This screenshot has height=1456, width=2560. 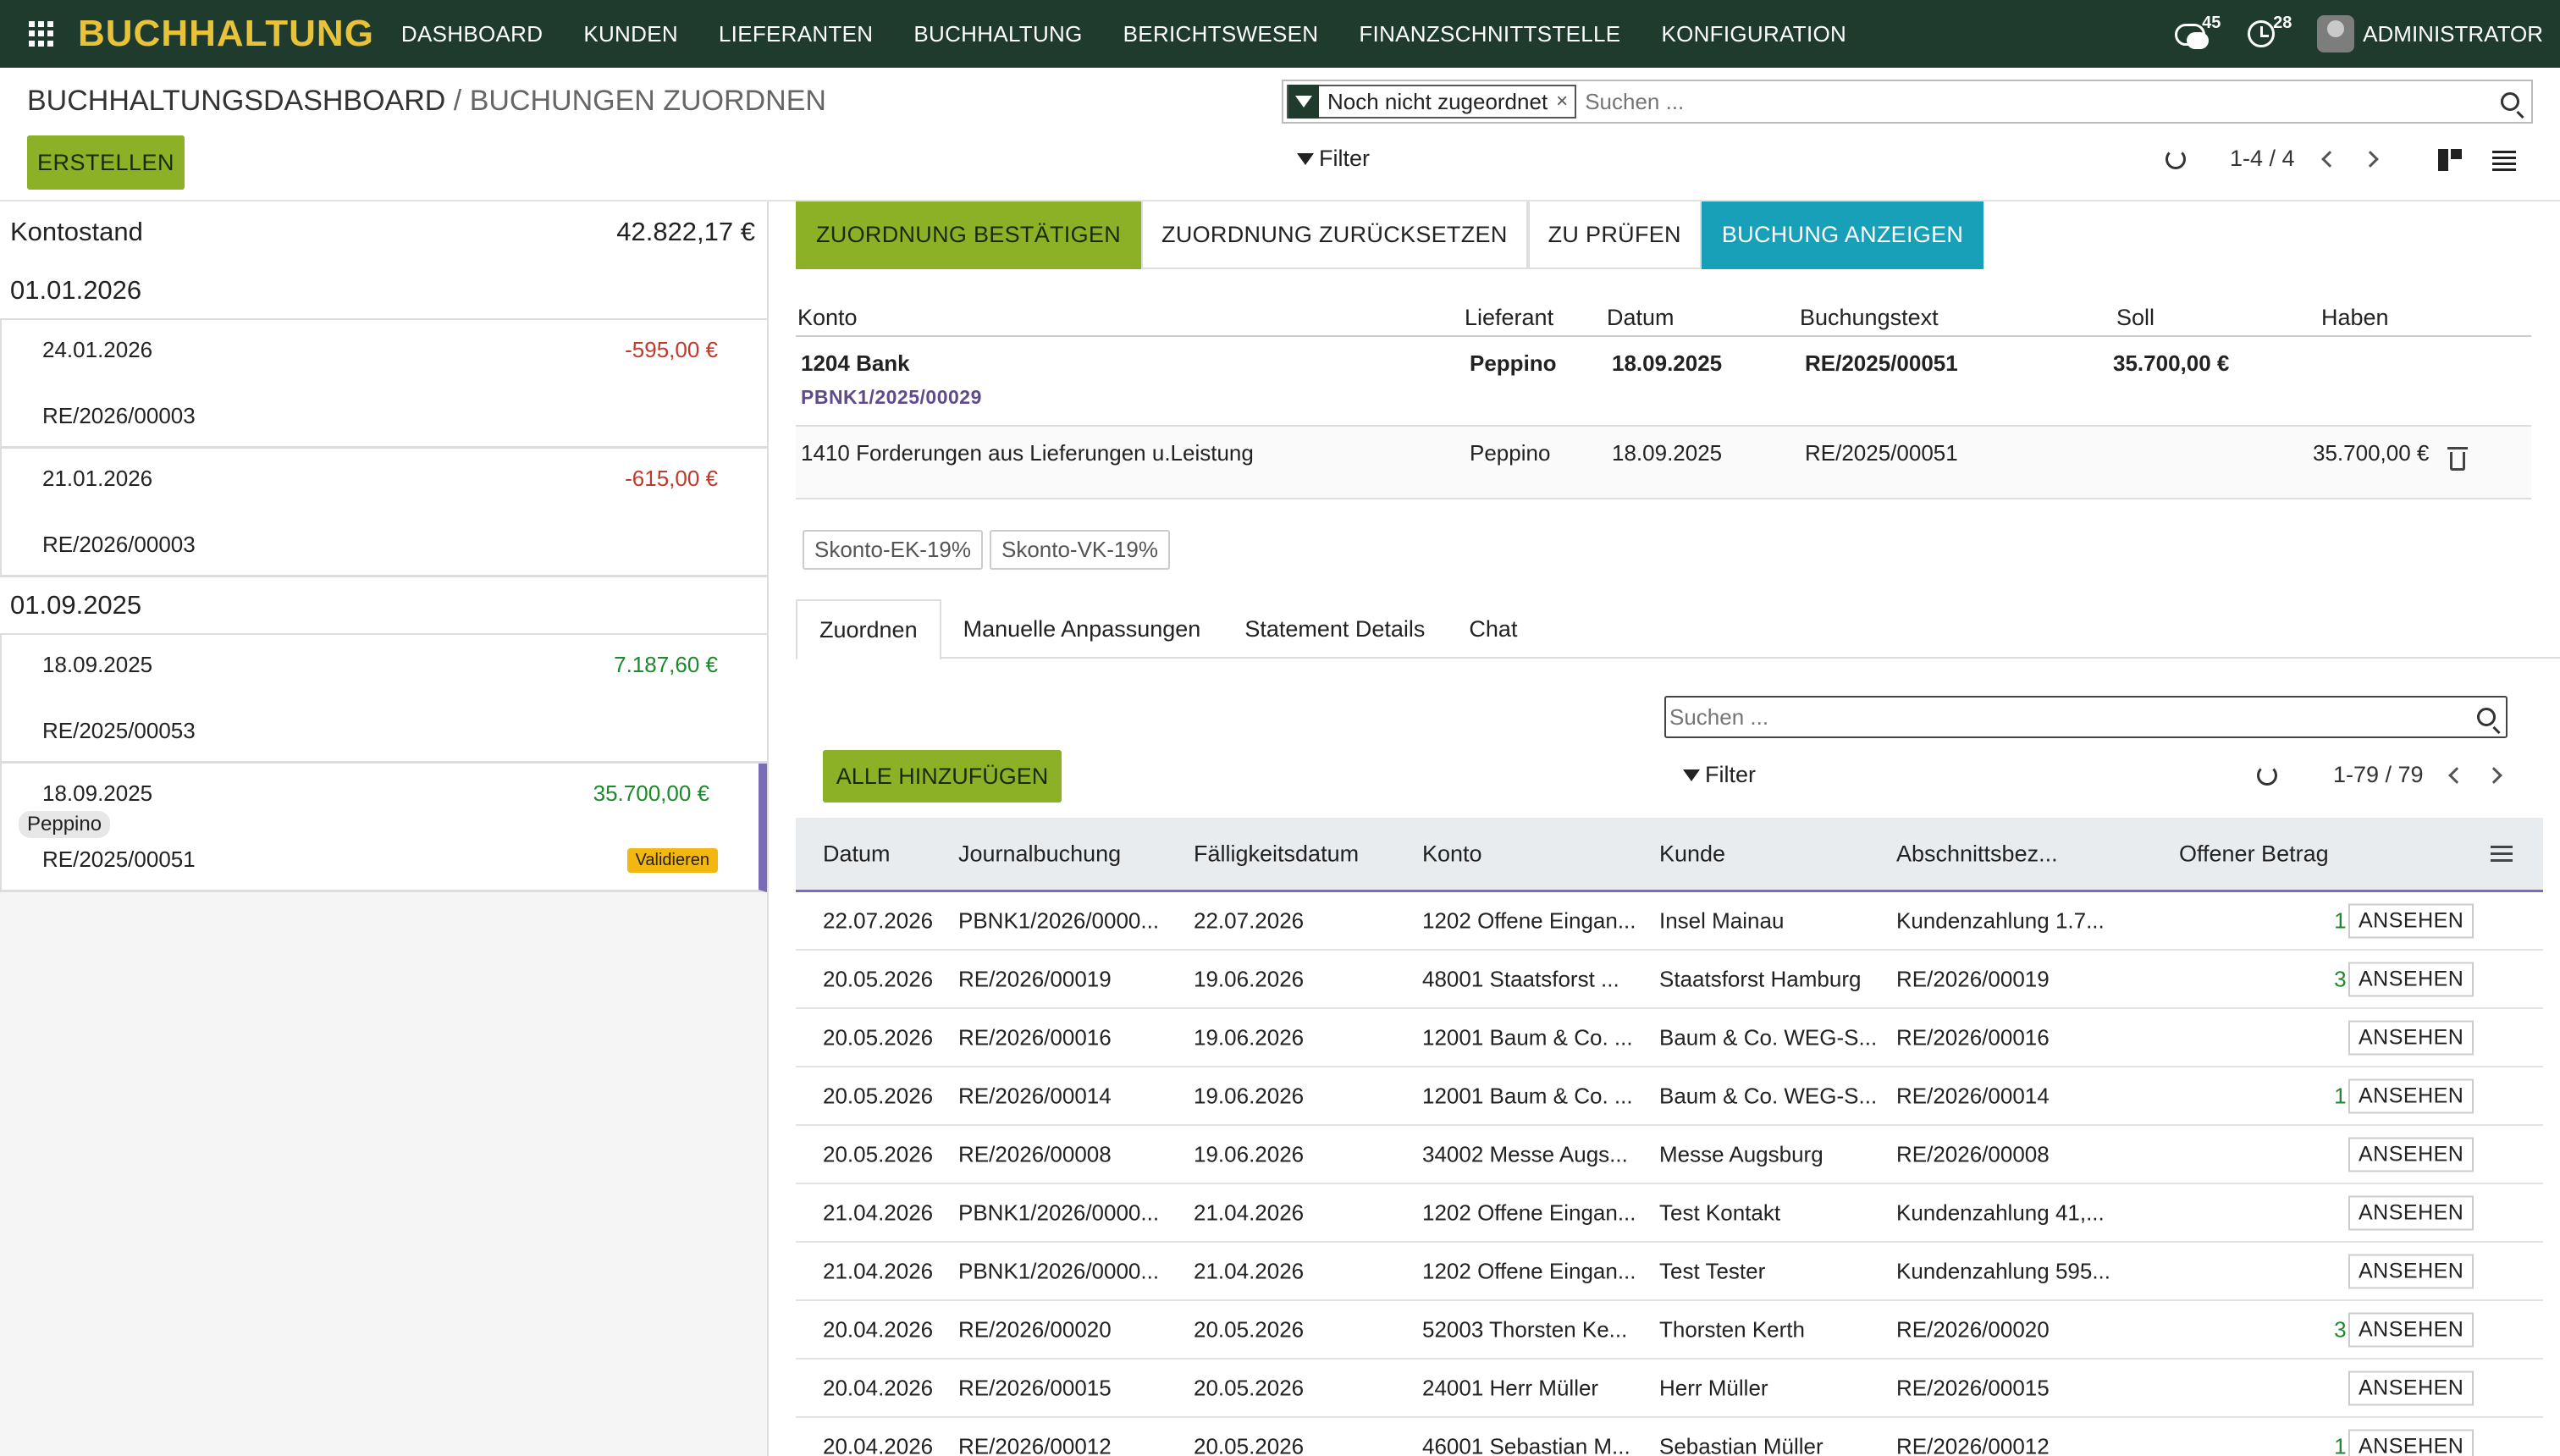 What do you see at coordinates (2269, 32) in the screenshot?
I see `activities-clock-icon: 28` at bounding box center [2269, 32].